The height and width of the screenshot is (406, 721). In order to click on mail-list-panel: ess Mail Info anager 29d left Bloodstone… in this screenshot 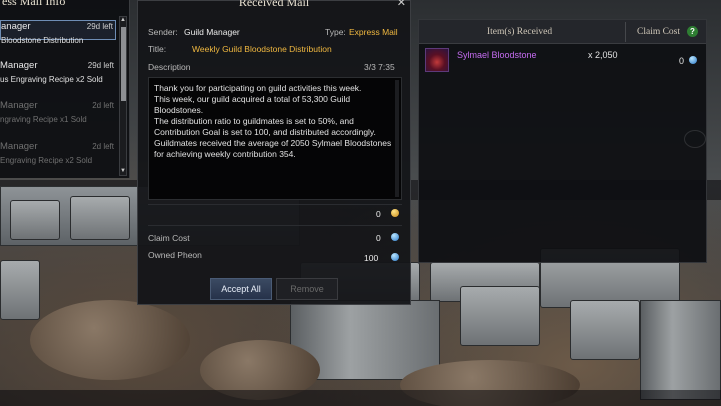, I will do `click(65, 89)`.